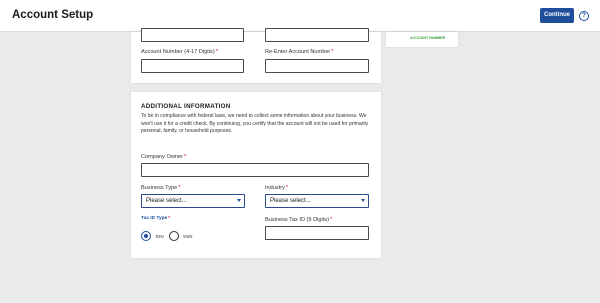 The width and height of the screenshot is (600, 303). I want to click on radio-ssn-label: SSN, so click(188, 236).